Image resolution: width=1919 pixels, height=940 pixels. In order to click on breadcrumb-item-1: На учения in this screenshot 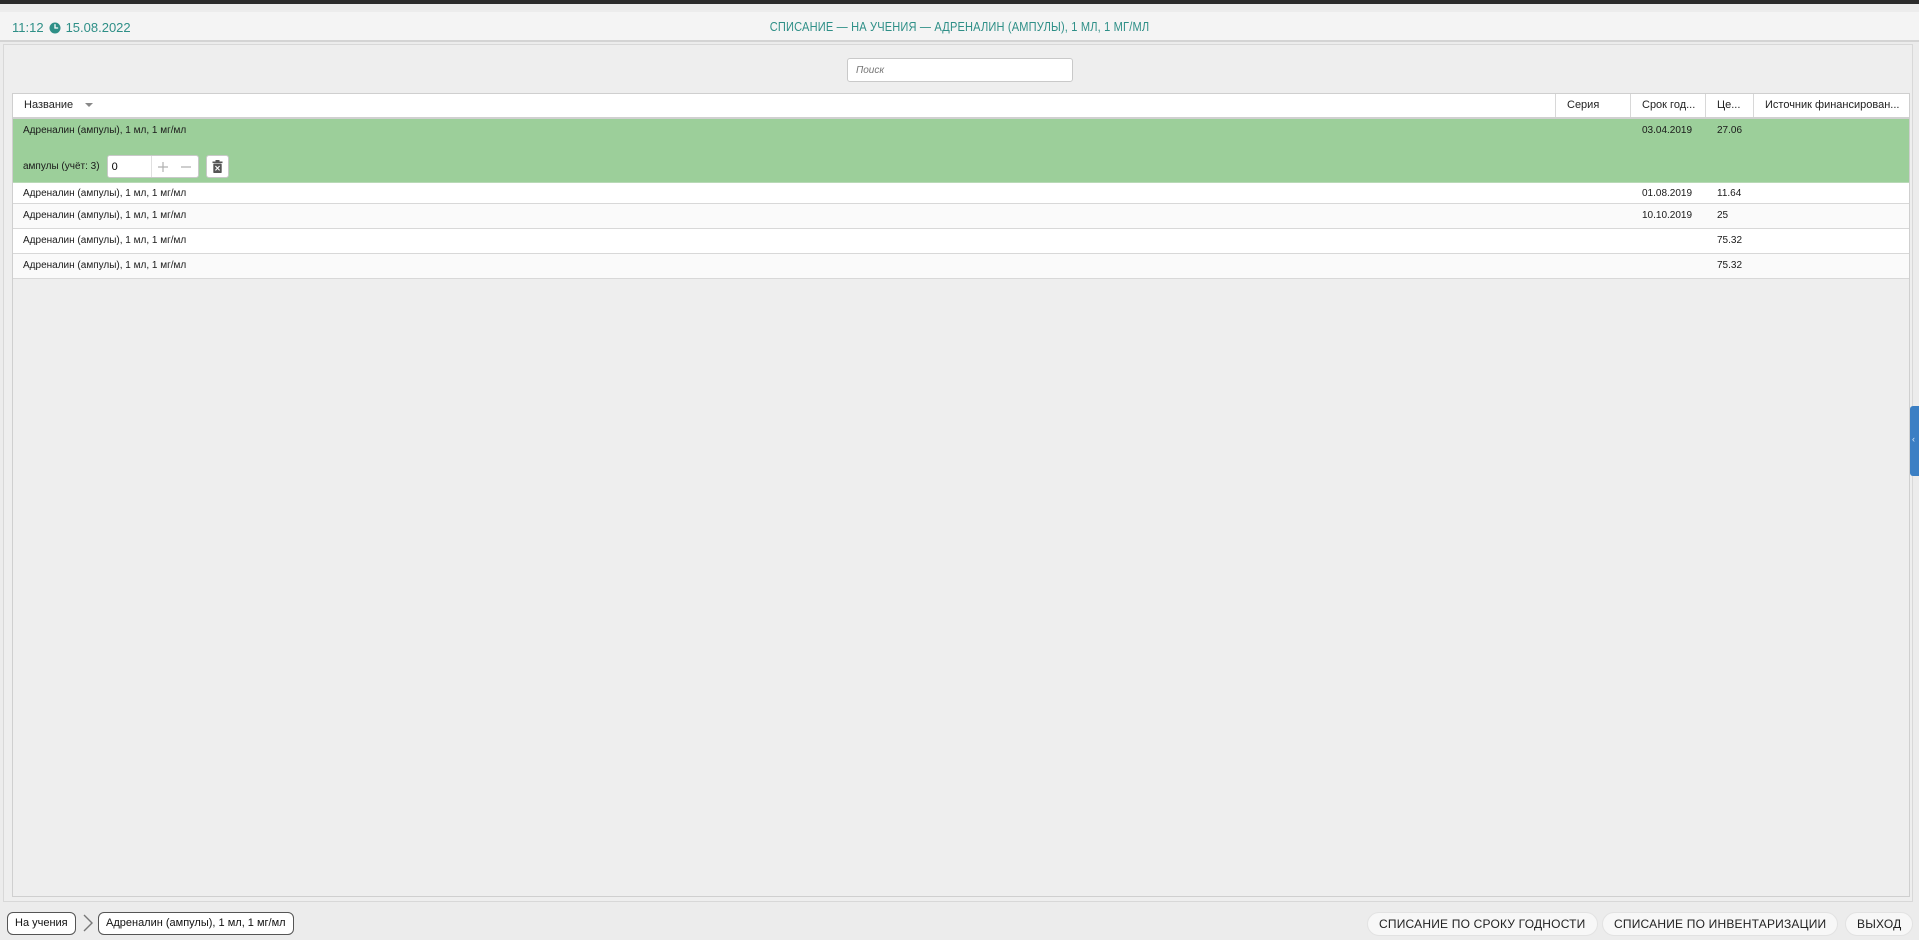, I will do `click(41, 923)`.